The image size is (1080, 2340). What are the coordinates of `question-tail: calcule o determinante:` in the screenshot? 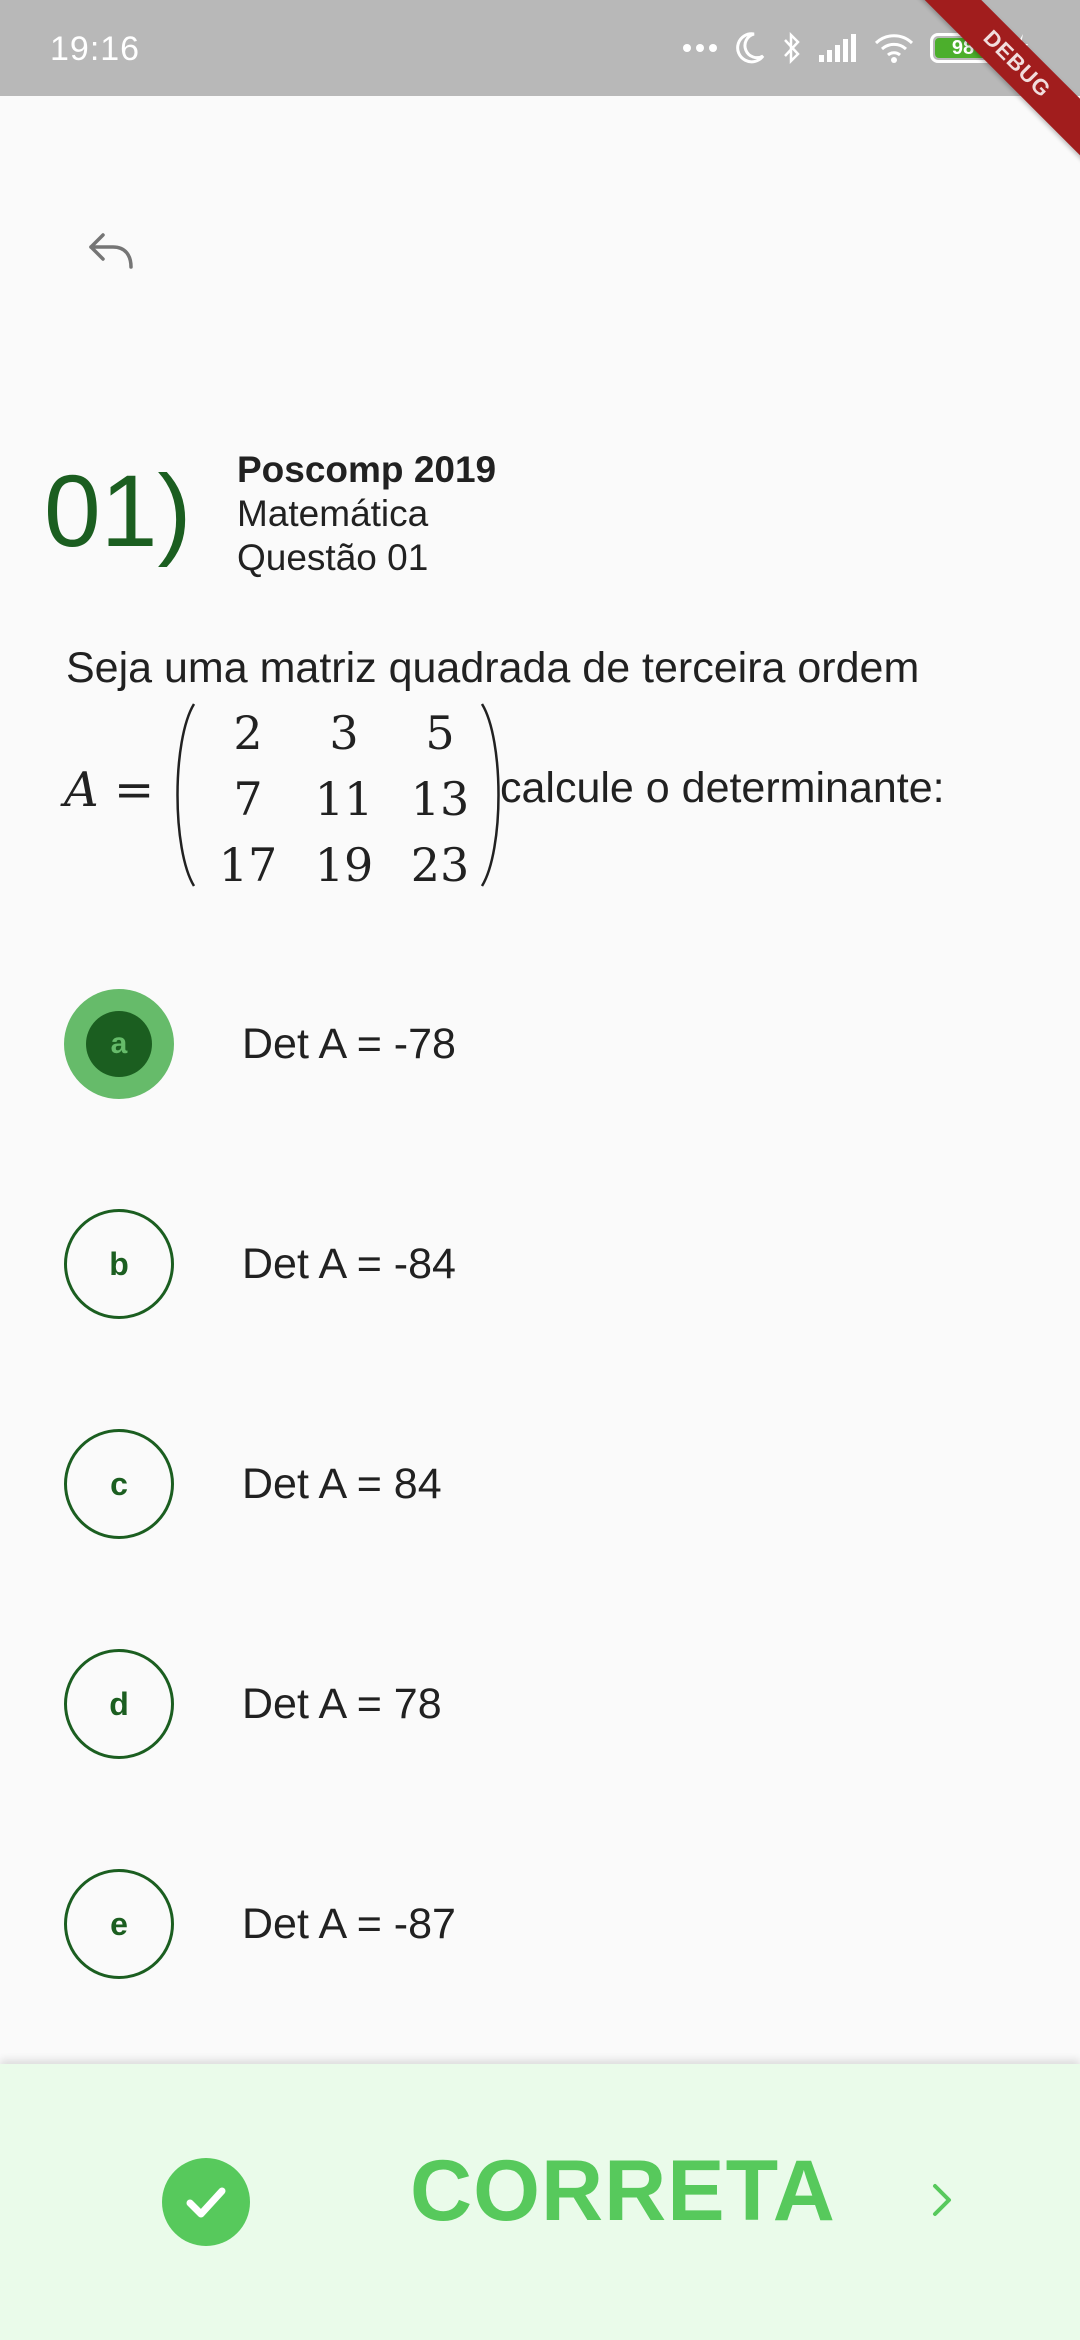 It's located at (722, 788).